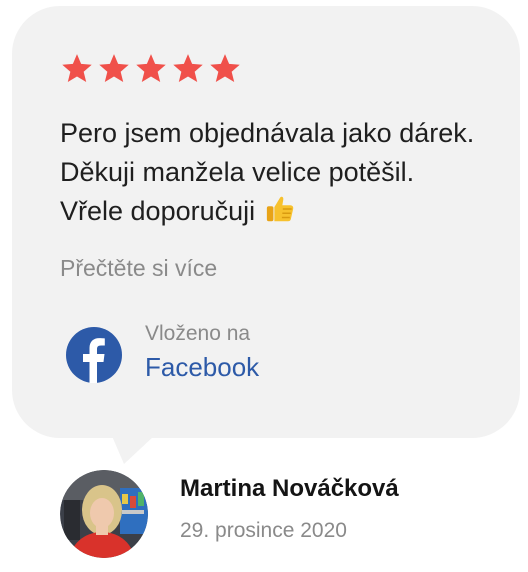 Image resolution: width=528 pixels, height=572 pixels. I want to click on thumbs-up-icon, so click(279, 209).